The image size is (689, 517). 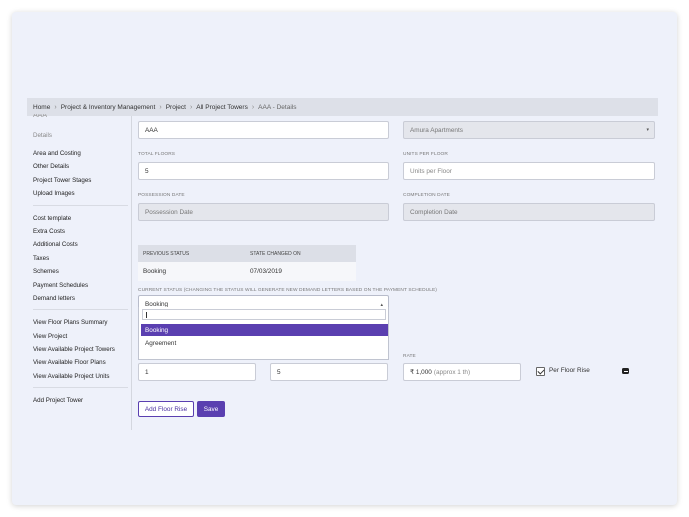 I want to click on completion-date-field: Completion Date, so click(x=529, y=212).